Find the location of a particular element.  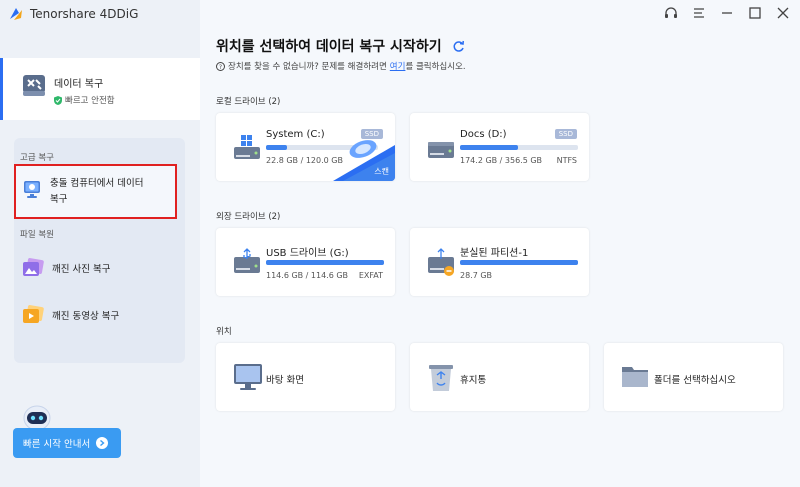

help-link: 여기 is located at coordinates (398, 66).